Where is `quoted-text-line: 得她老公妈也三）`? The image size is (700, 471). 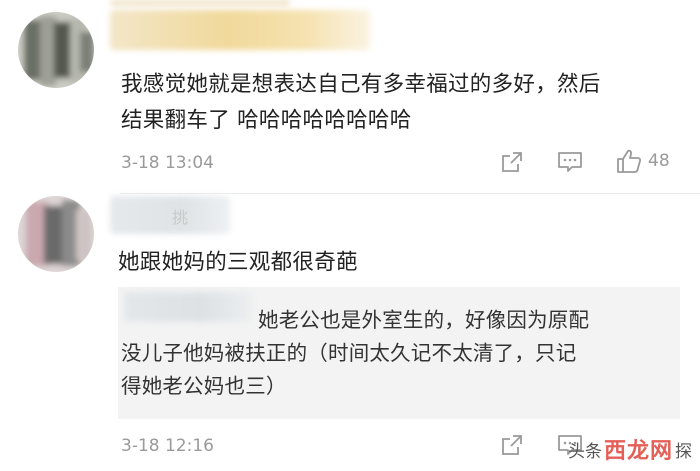
quoted-text-line: 得她老公妈也三） is located at coordinates (204, 386).